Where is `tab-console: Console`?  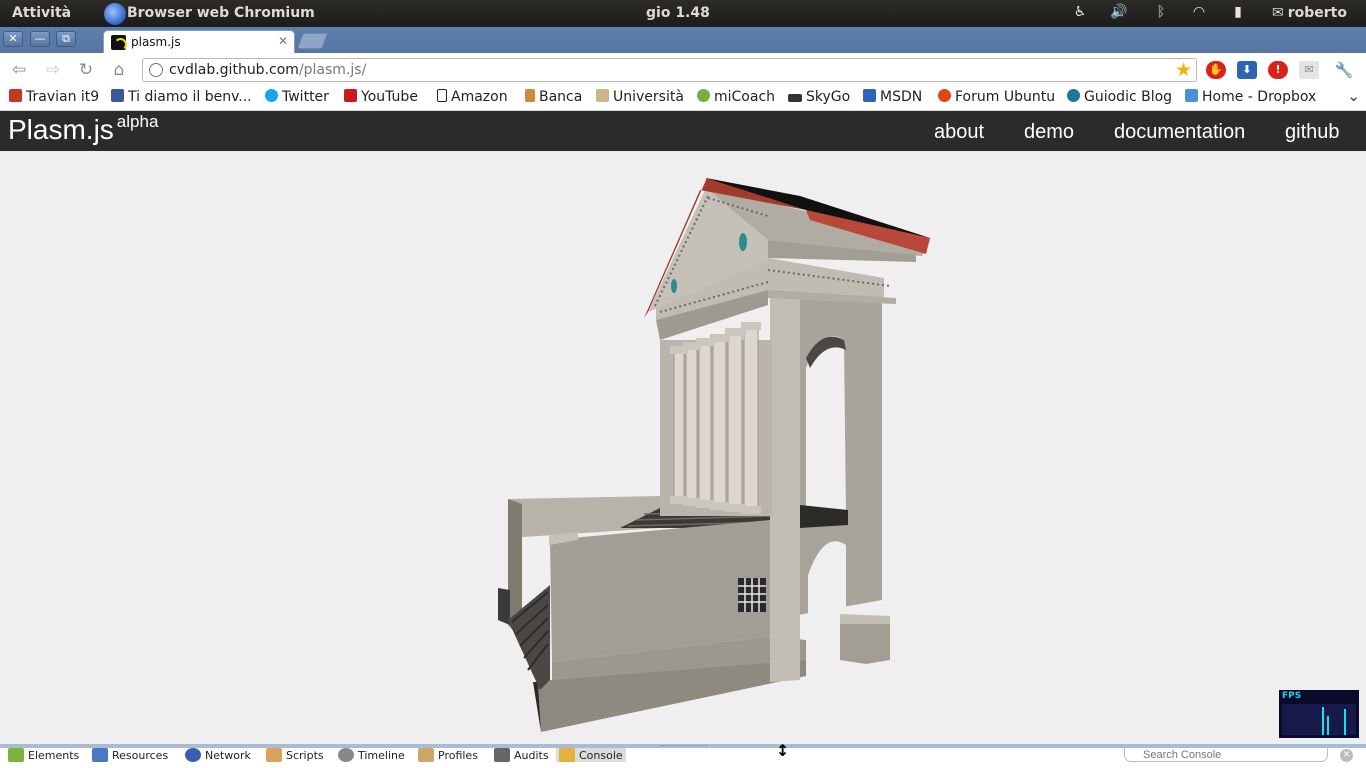 tab-console: Console is located at coordinates (591, 755).